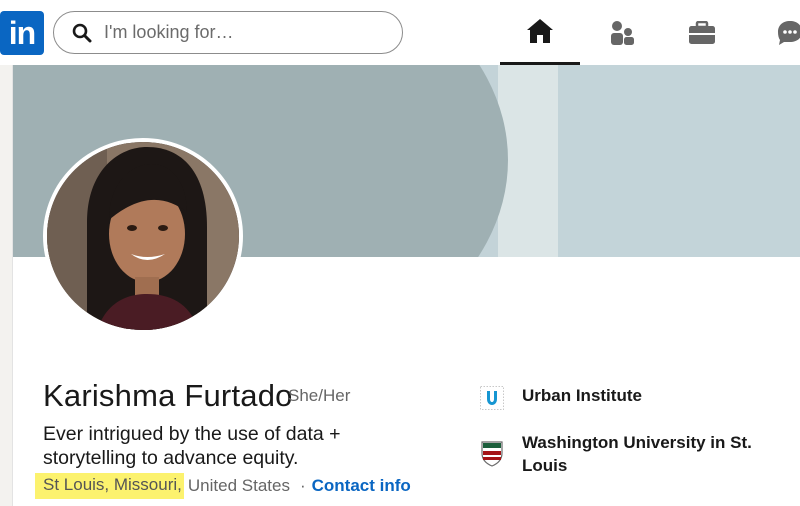  I want to click on nav-home, so click(540, 32).